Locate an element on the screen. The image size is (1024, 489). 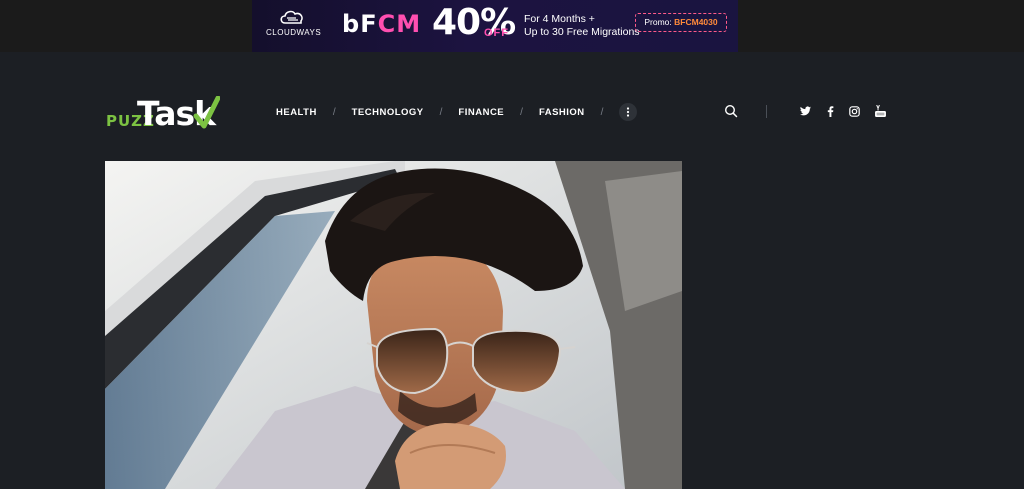
promo-label: Promo: is located at coordinates (658, 22).